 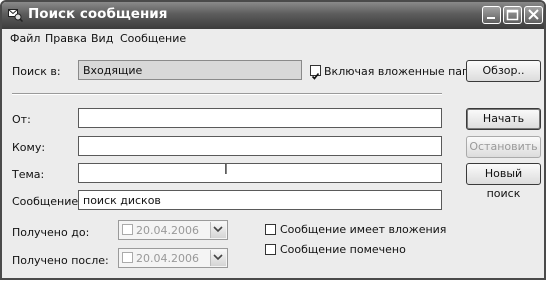 I want to click on received-before-value: 20.04.2006, so click(x=167, y=230).